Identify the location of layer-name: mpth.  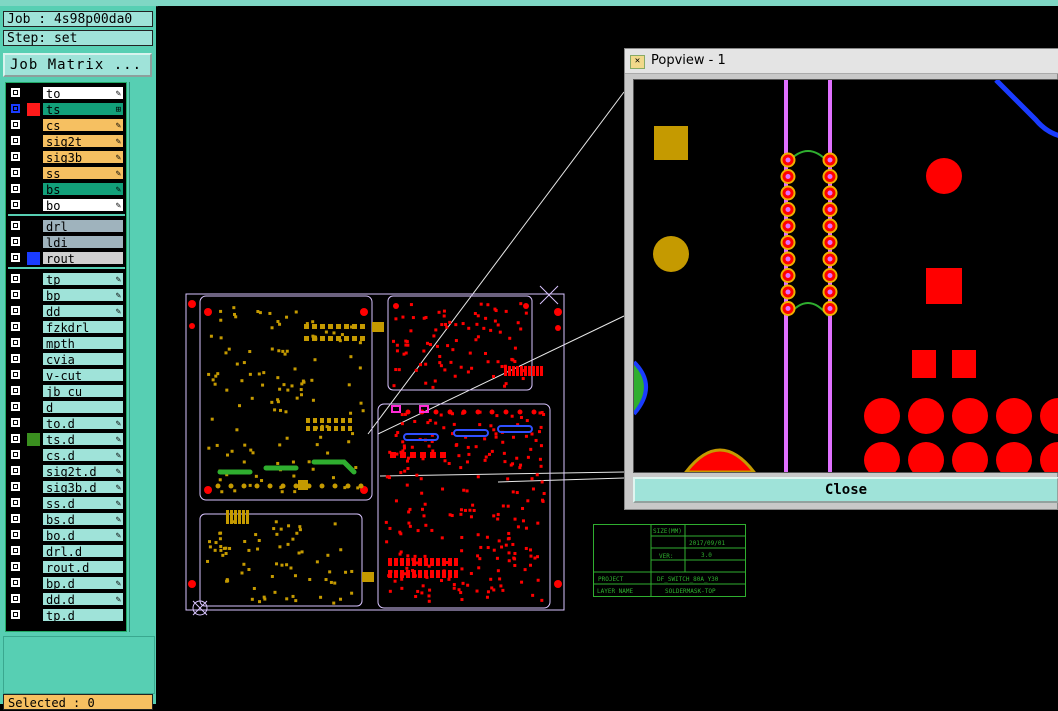
(83, 343).